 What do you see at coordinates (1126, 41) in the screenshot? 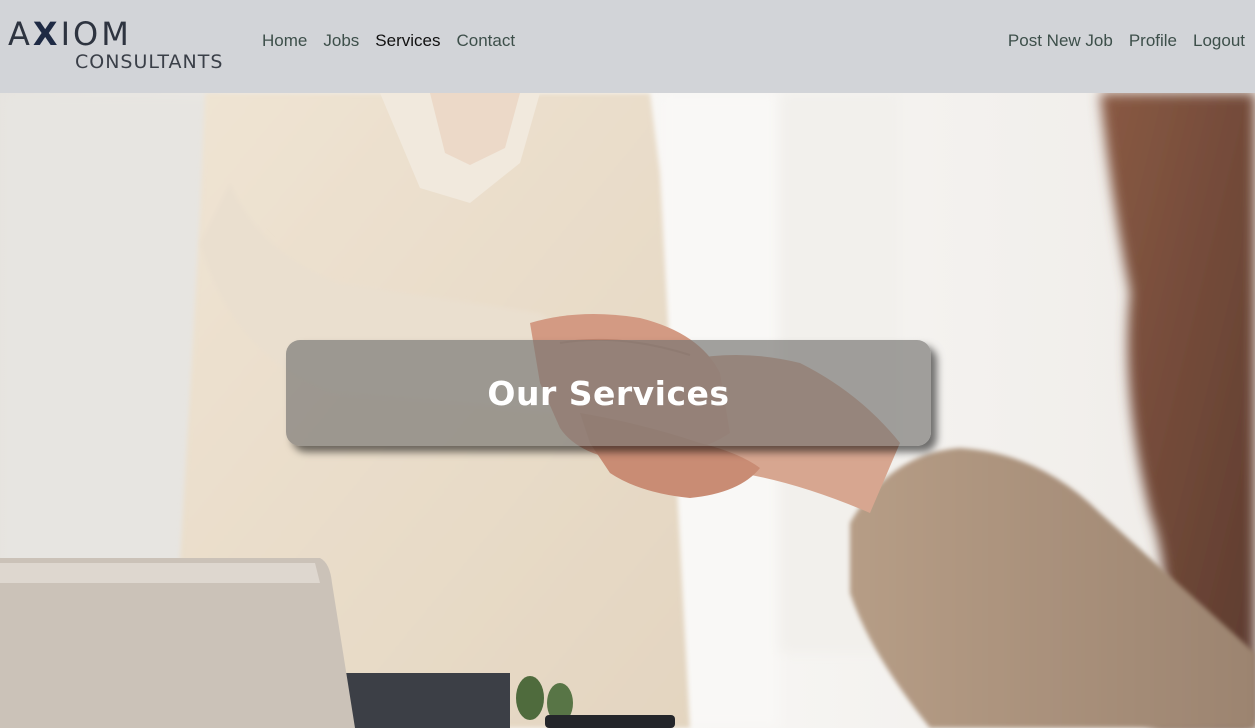
I see `account-nav: Post New Job Profile Logout` at bounding box center [1126, 41].